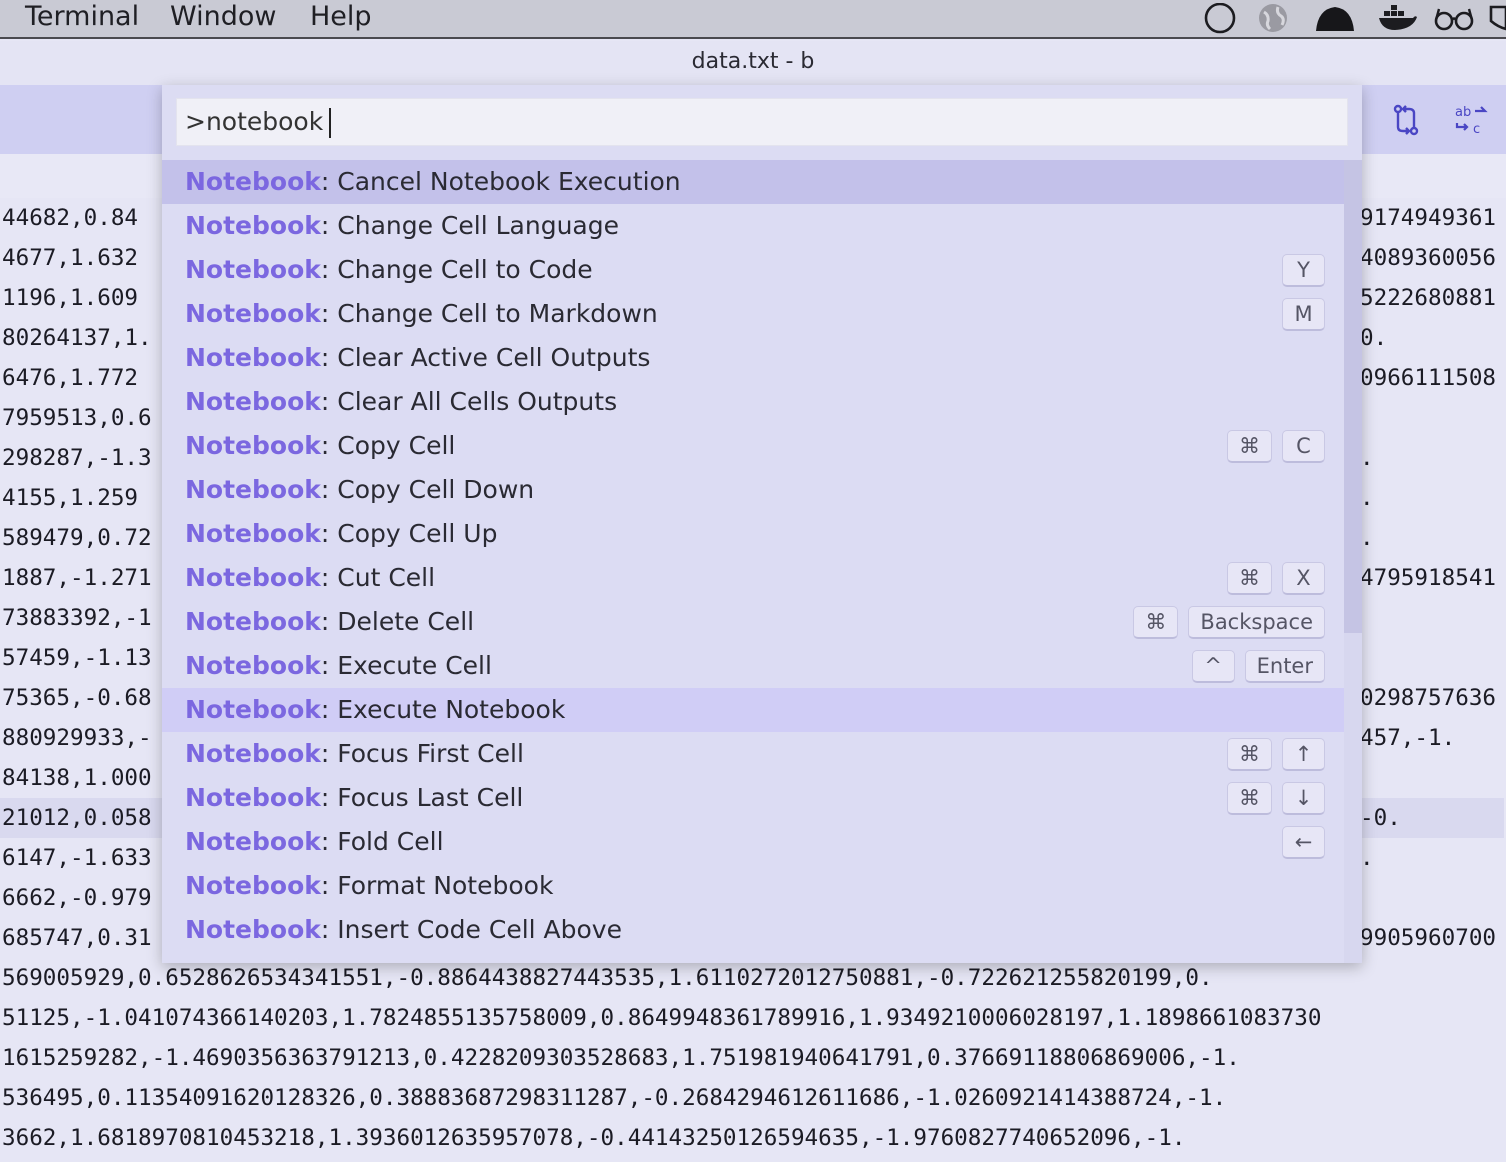 The image size is (1506, 1162). What do you see at coordinates (753, 402) in the screenshot?
I see `command-item: Notebook: Clear All Cells Outputs` at bounding box center [753, 402].